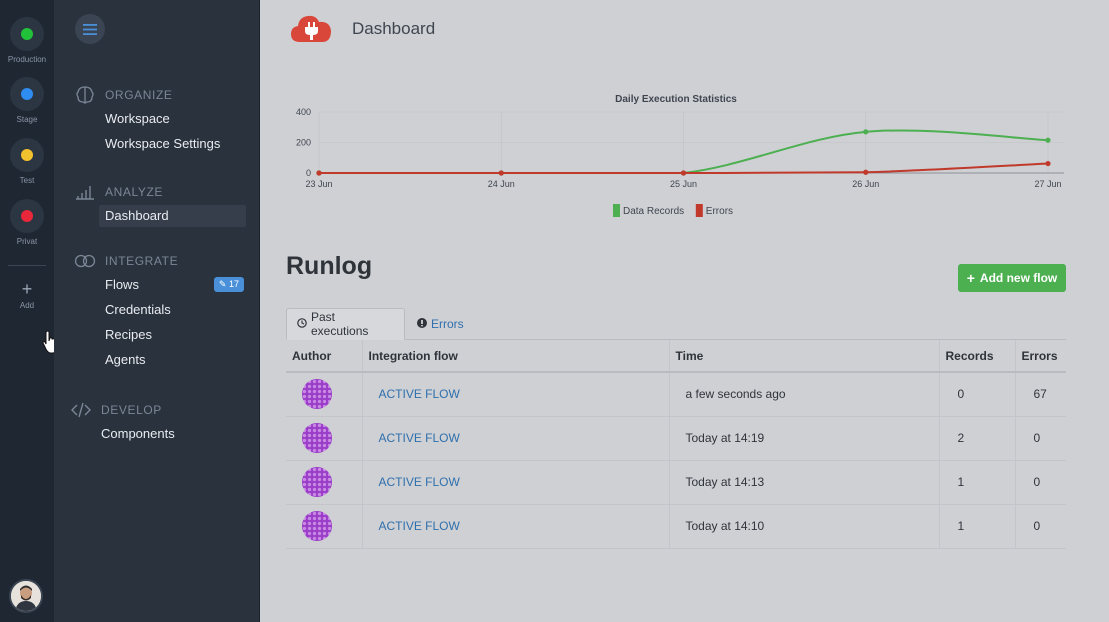  I want to click on chart-grid, so click(691, 142).